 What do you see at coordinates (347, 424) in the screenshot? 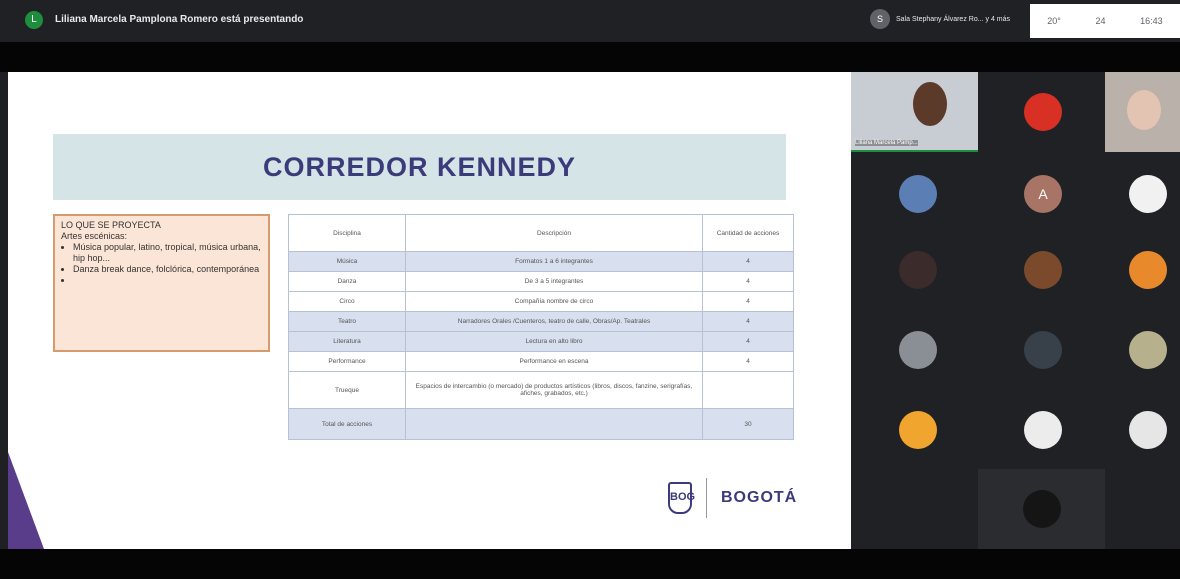
I see `cell-total-label: Total de acciones` at bounding box center [347, 424].